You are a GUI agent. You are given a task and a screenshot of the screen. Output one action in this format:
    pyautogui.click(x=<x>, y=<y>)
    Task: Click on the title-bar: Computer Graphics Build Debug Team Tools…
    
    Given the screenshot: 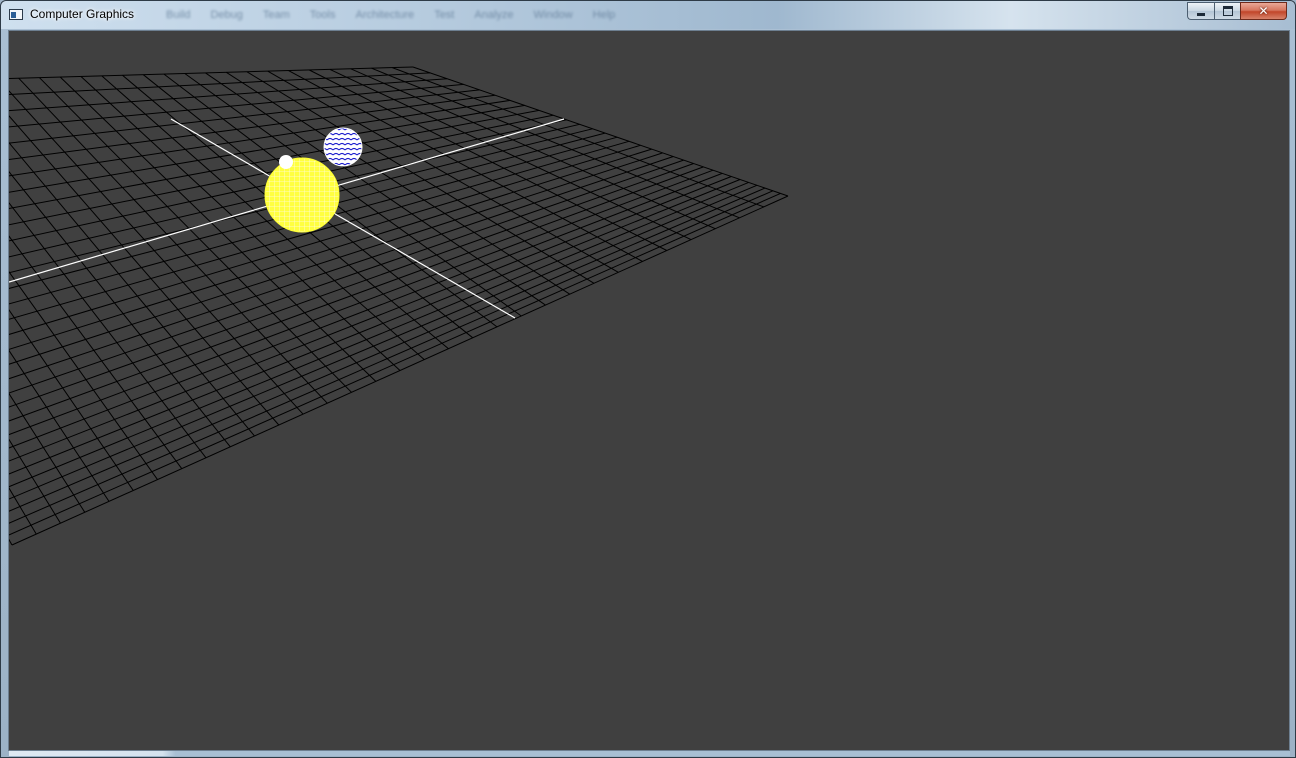 What is the action you would take?
    pyautogui.click(x=648, y=15)
    